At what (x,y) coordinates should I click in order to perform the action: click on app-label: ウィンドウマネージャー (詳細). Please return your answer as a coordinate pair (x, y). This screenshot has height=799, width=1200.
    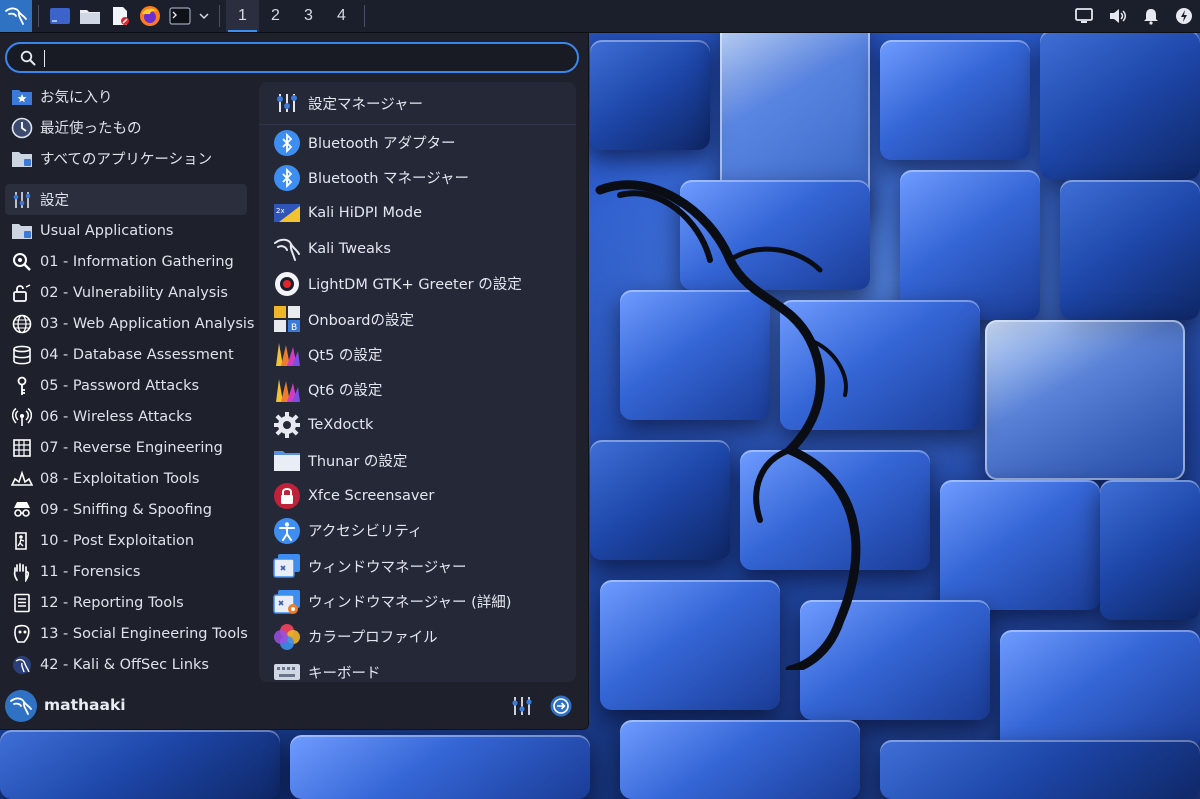
    Looking at the image, I should click on (410, 603).